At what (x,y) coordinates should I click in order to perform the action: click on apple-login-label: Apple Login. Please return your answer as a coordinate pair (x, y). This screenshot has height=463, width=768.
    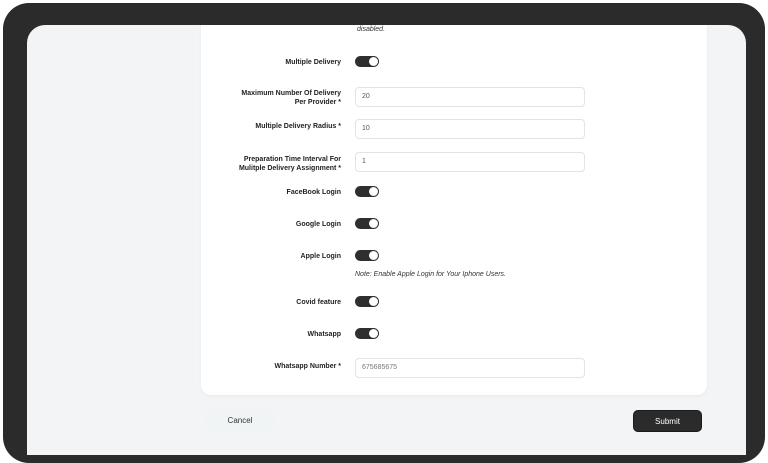
    Looking at the image, I should click on (320, 256).